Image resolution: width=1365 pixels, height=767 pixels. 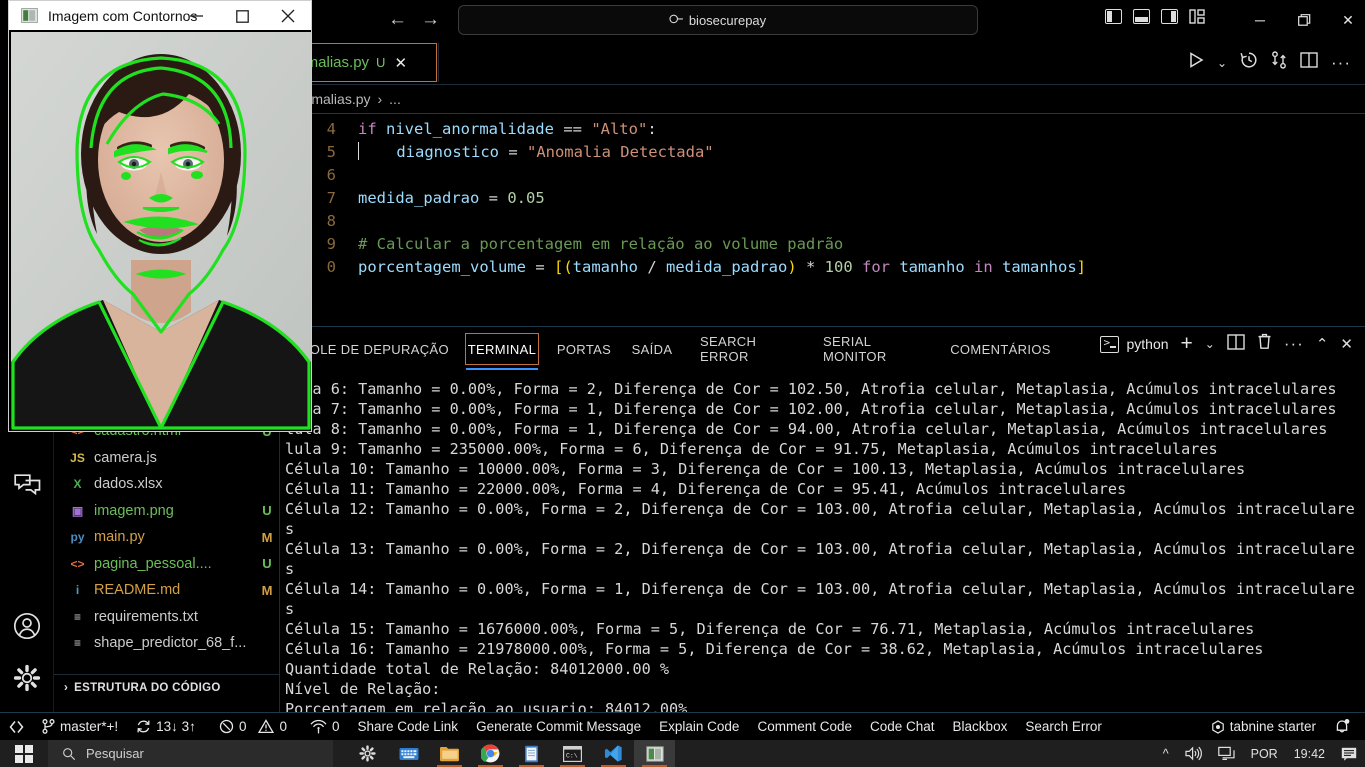 What do you see at coordinates (167, 687) in the screenshot?
I see `section-estrutura-do-codigo: › ESTRUTURA DO CÓDIGO` at bounding box center [167, 687].